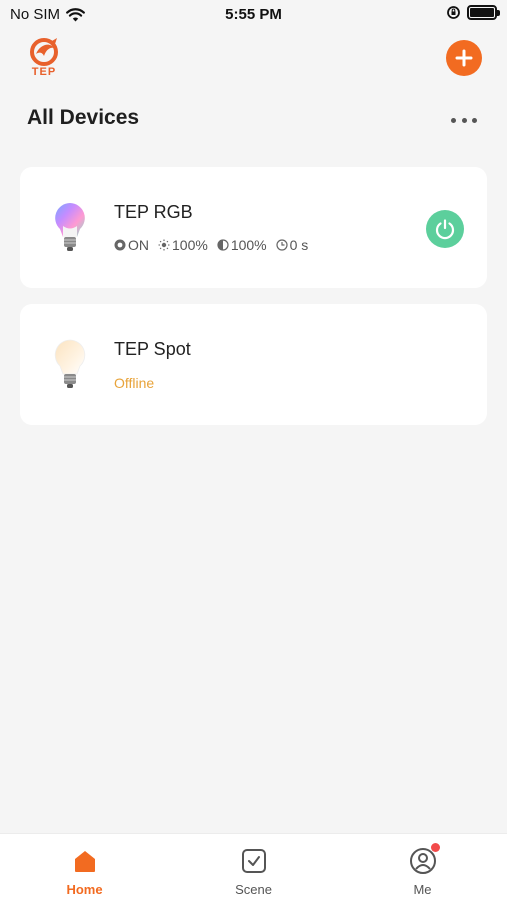  I want to click on power-state-text: ON, so click(138, 245).